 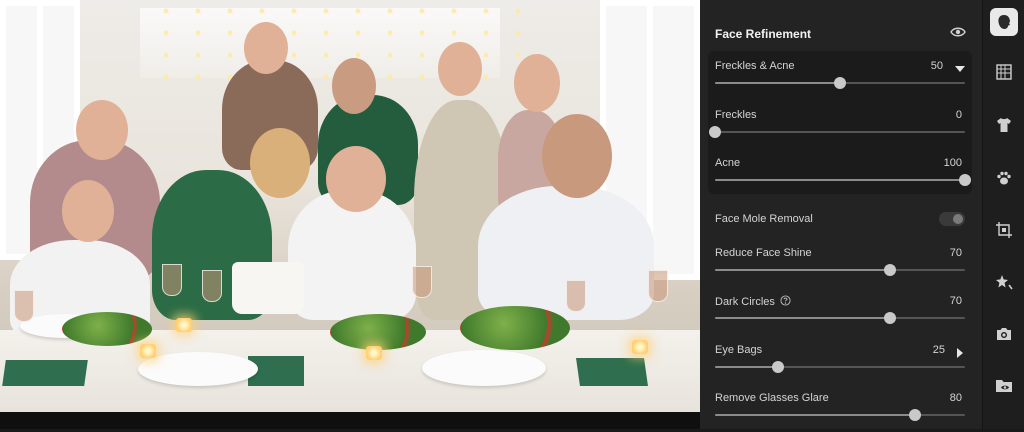 What do you see at coordinates (952, 219) in the screenshot?
I see `face-mole-removal-toggle` at bounding box center [952, 219].